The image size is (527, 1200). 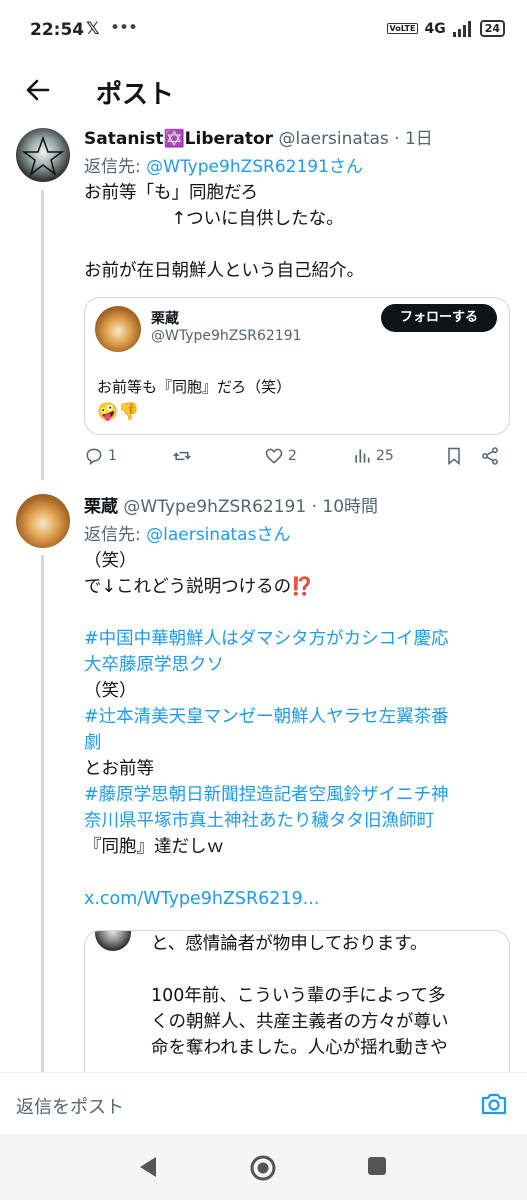 I want to click on pentagram-icon, so click(x=43, y=155).